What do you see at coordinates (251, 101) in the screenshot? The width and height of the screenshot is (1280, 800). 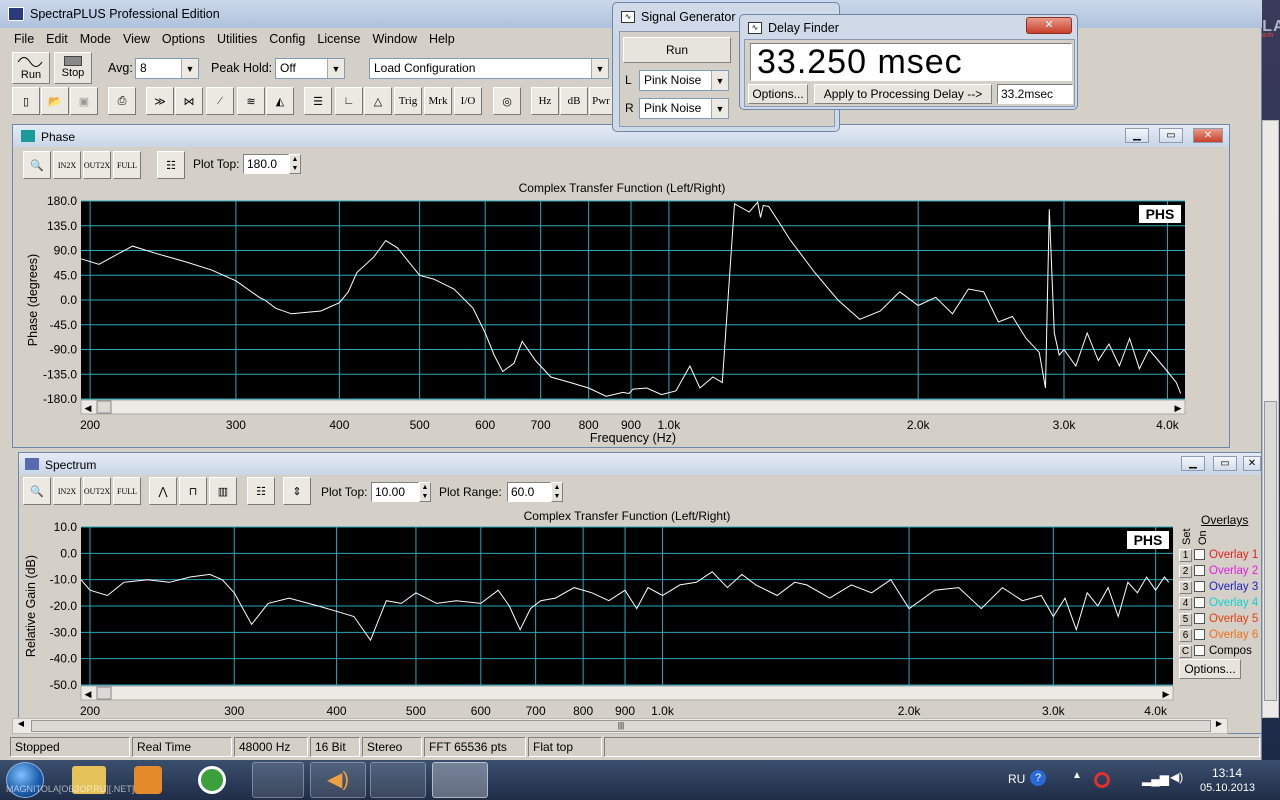 I see `waterfall-icon: ≋` at bounding box center [251, 101].